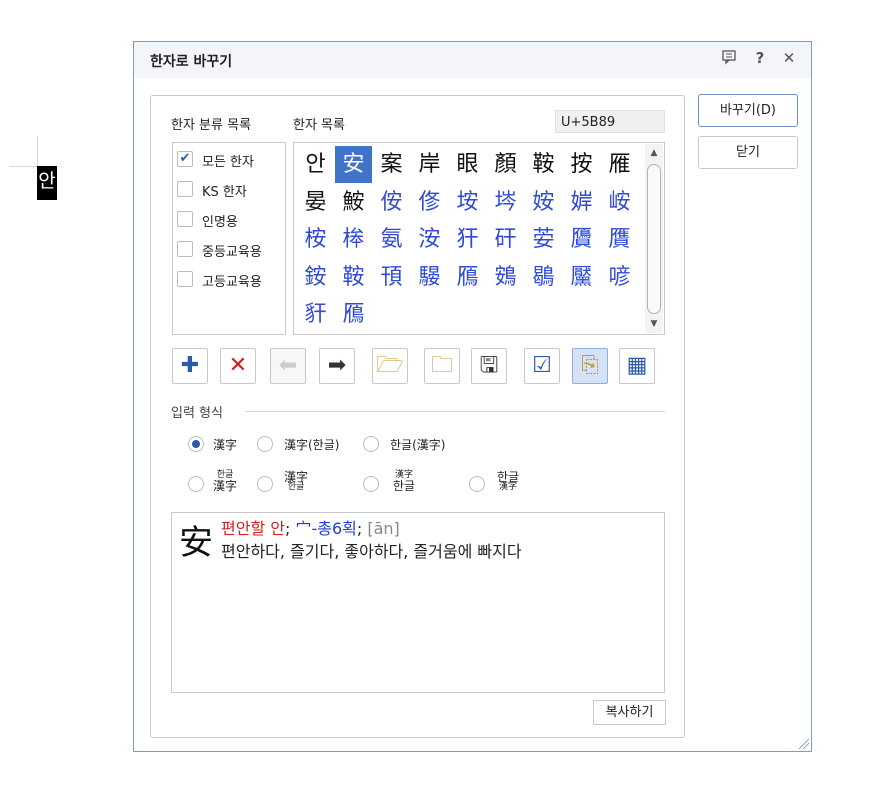 This screenshot has height=791, width=874. What do you see at coordinates (229, 238) in the screenshot?
I see `category-list: ✔ 모든 한자 KS 한자 인명용 중등교육용 고등교육용` at bounding box center [229, 238].